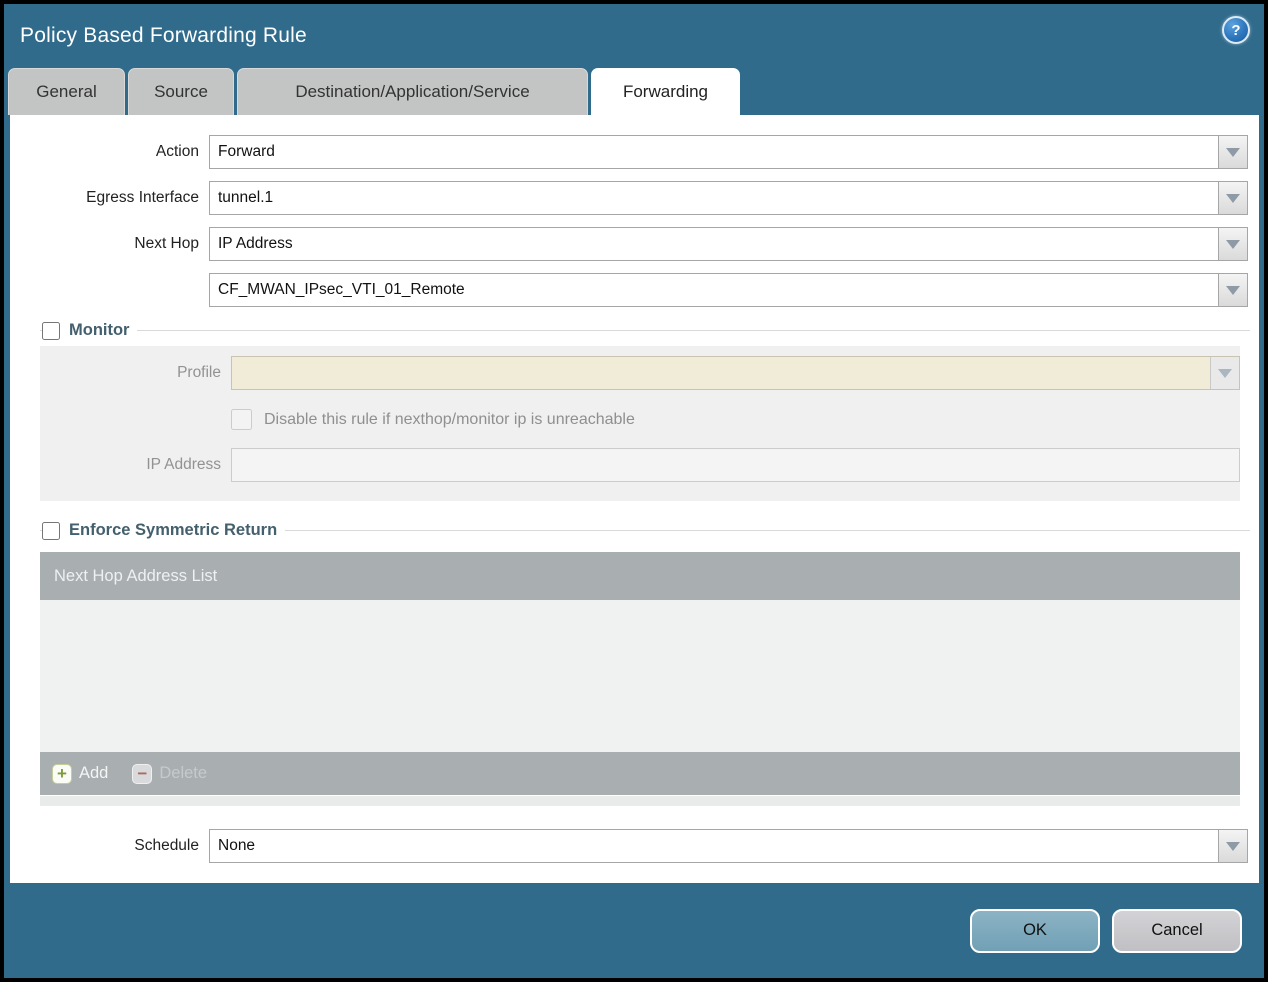  I want to click on monitor-ip-address-label: IP Address, so click(183, 464).